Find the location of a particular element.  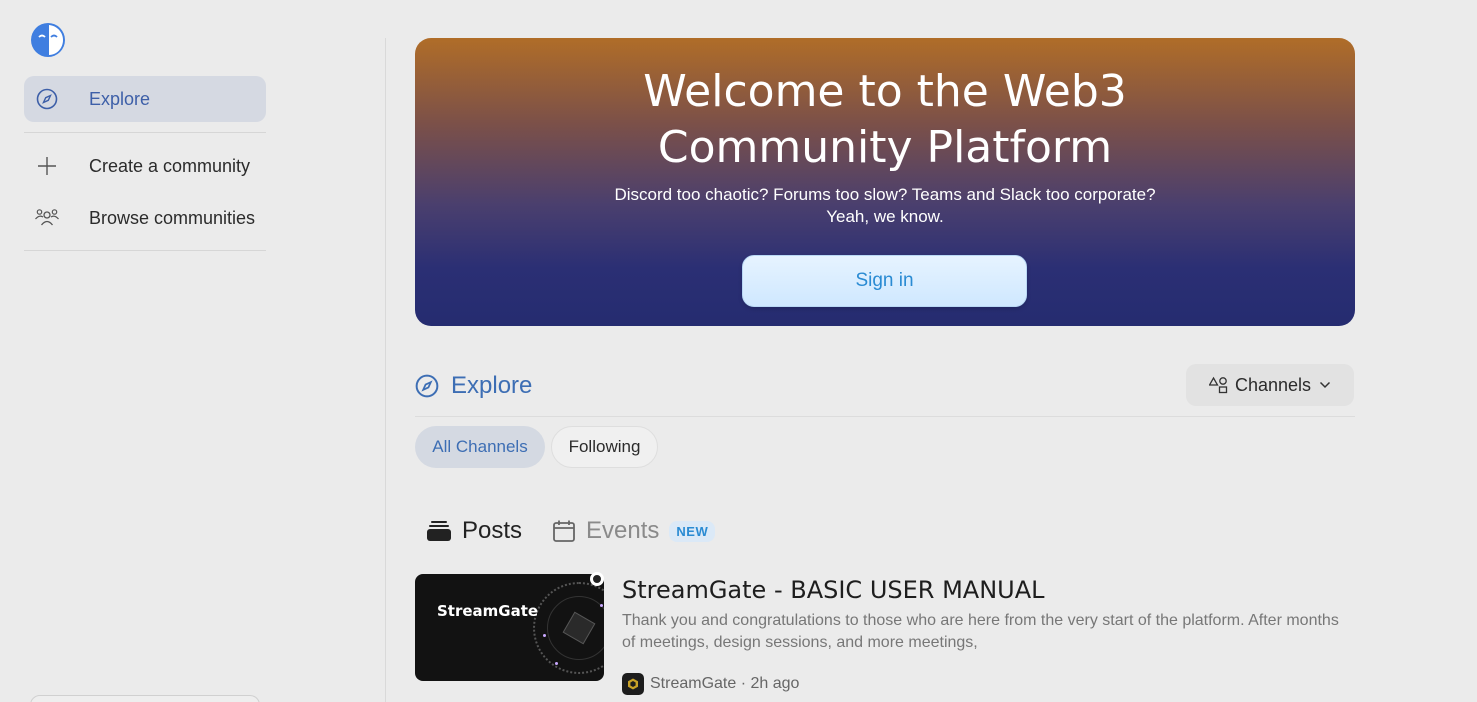

explore-divider is located at coordinates (885, 416).